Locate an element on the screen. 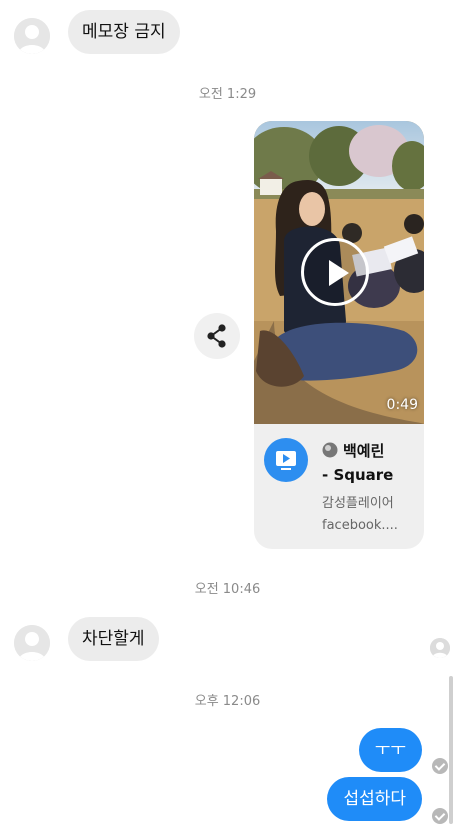  timestamp: 오후 12:06 is located at coordinates (227, 701).